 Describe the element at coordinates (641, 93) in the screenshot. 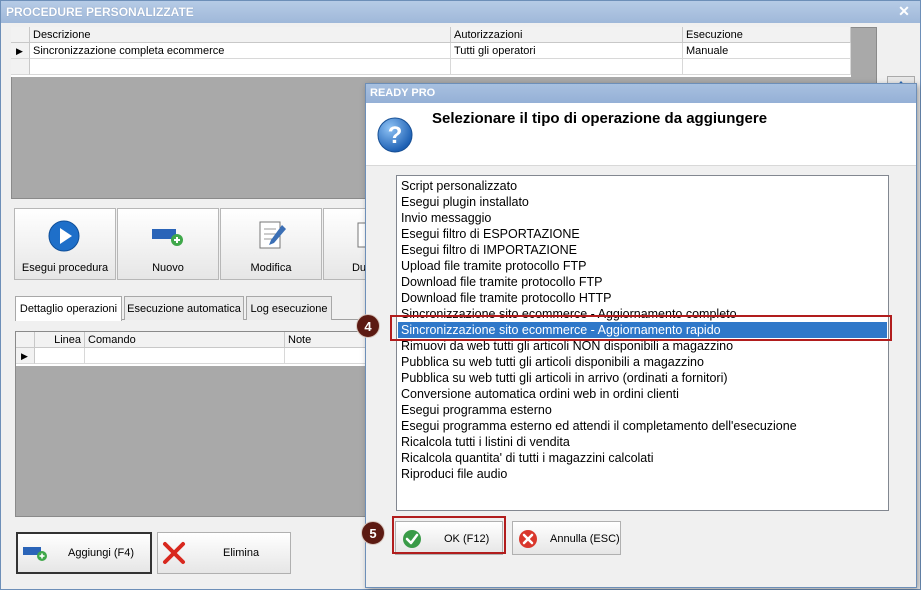

I see `dialog-title: READY PRO` at that location.